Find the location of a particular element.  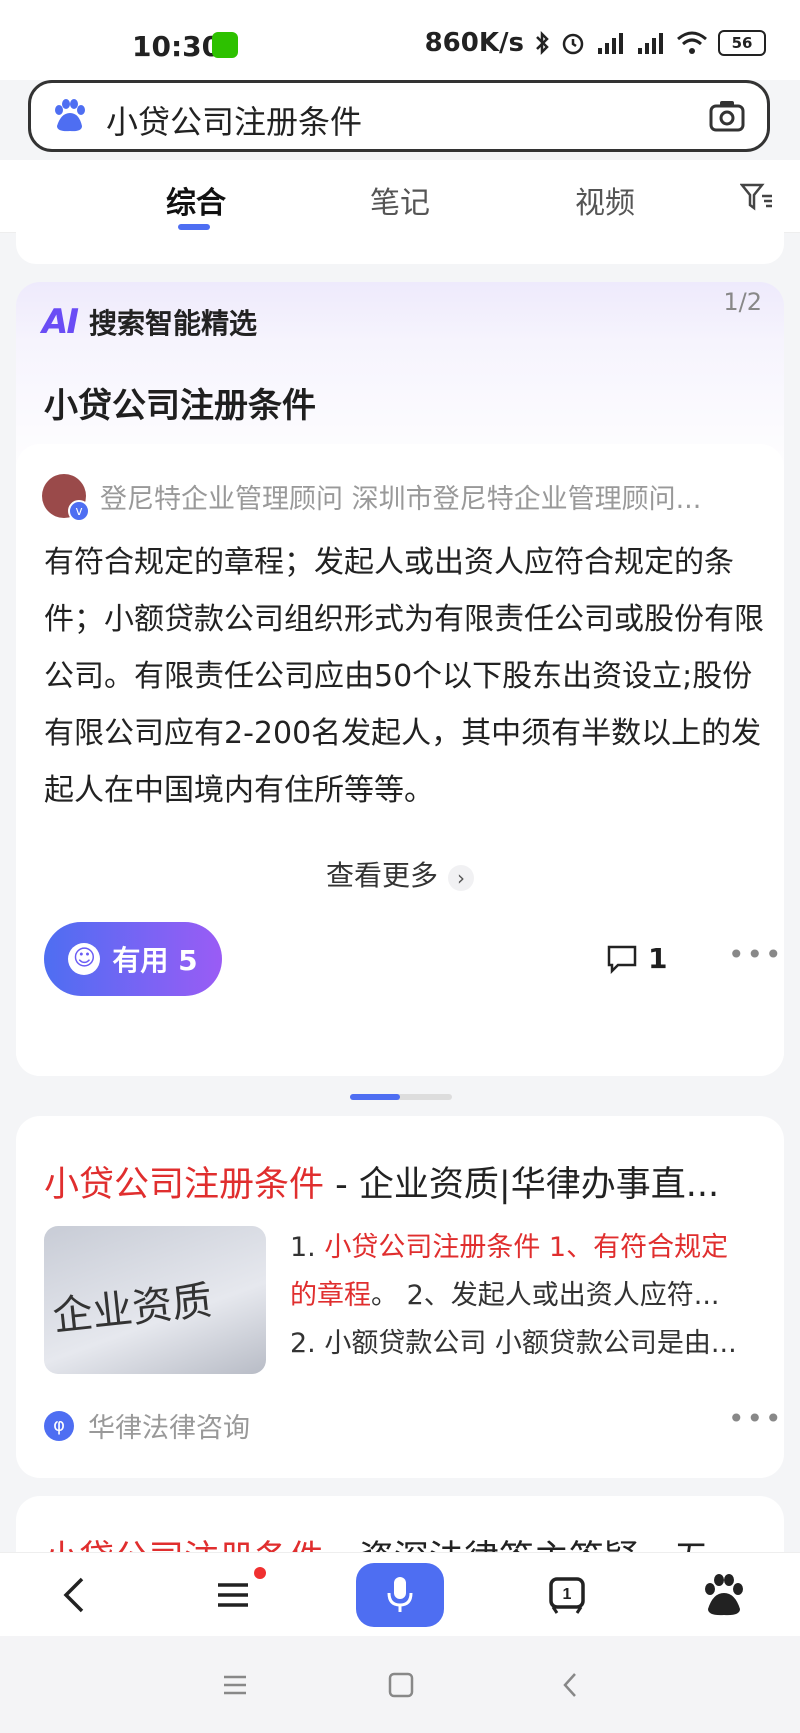

previous-card-edge is located at coordinates (400, 248).